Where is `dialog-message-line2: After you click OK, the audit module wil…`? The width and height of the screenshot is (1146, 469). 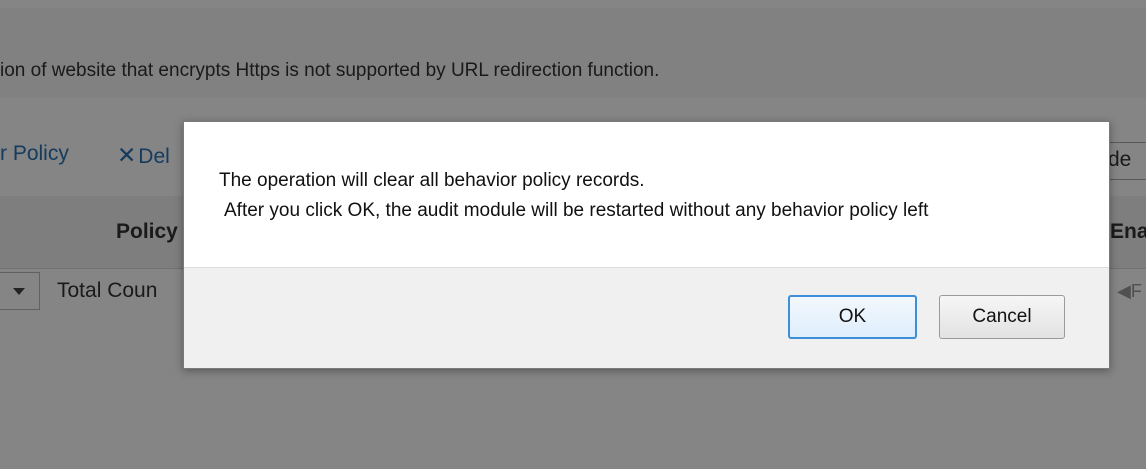
dialog-message-line2: After you click OK, the audit module wil… is located at coordinates (576, 210).